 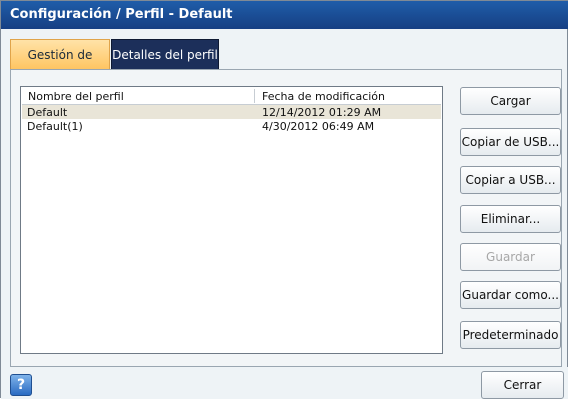 What do you see at coordinates (231, 126) in the screenshot?
I see `list-item-default-1: Default(1) 4/30/2012 06:49 AM` at bounding box center [231, 126].